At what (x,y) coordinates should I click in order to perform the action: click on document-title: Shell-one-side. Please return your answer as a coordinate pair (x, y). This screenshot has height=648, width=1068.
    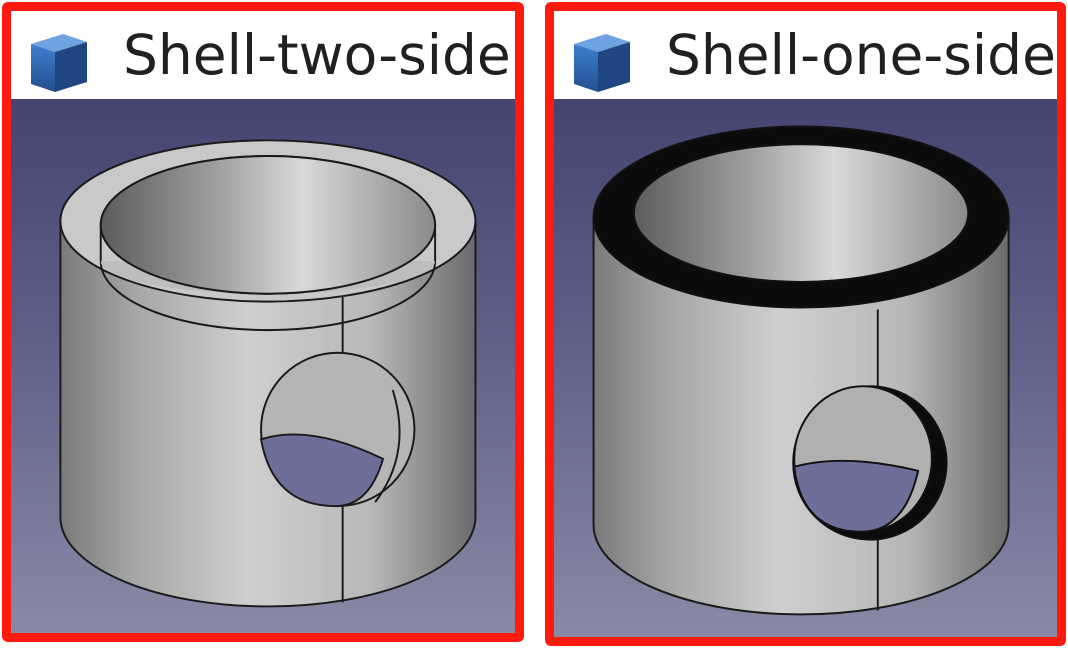
    Looking at the image, I should click on (861, 55).